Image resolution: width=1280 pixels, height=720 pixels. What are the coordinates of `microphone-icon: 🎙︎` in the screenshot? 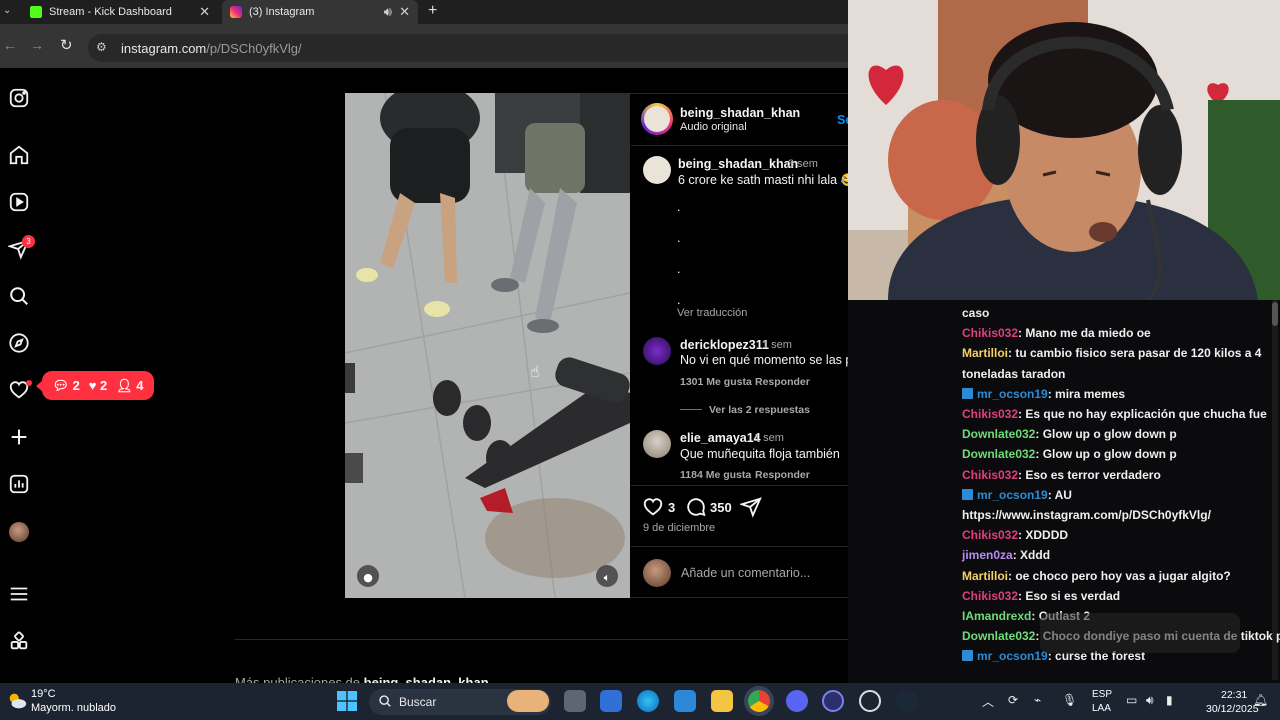 It's located at (1069, 700).